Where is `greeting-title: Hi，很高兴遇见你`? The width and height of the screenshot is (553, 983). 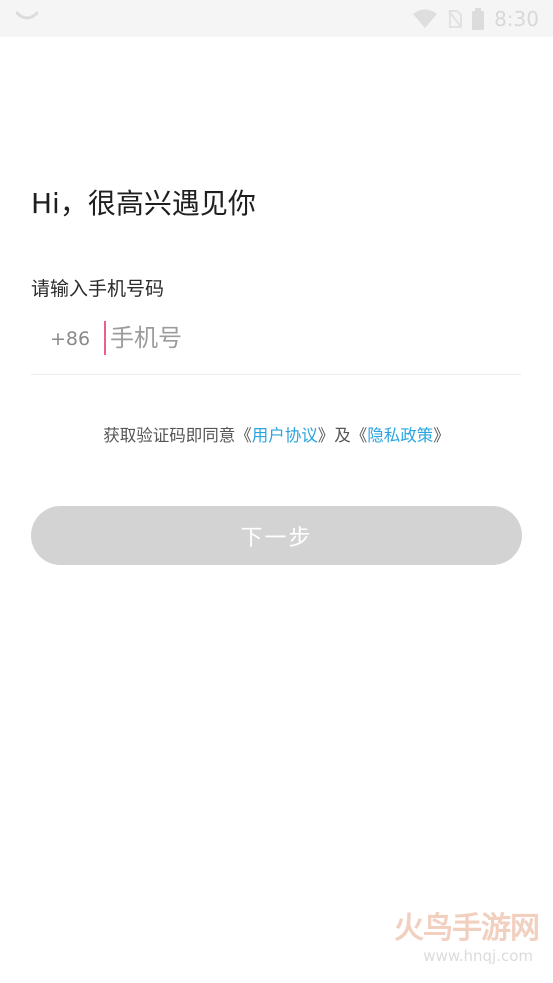 greeting-title: Hi，很高兴遇见你 is located at coordinates (143, 203).